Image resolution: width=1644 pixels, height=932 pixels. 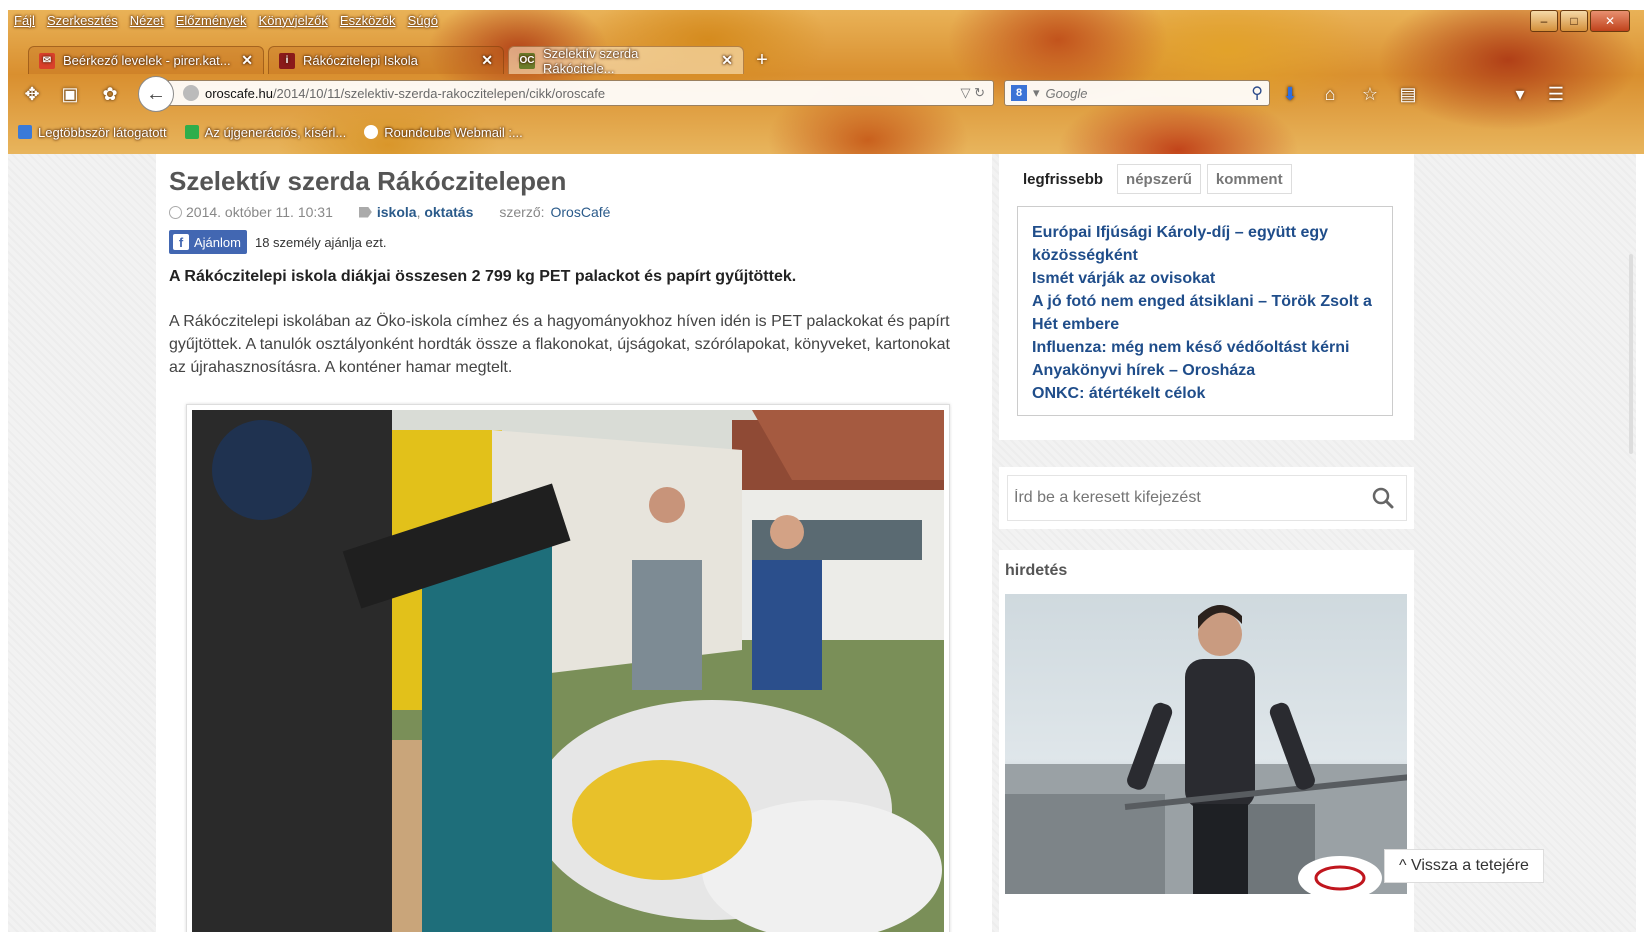 I want to click on facebook-count: 18 személy ajánlja ezt., so click(x=320, y=242).